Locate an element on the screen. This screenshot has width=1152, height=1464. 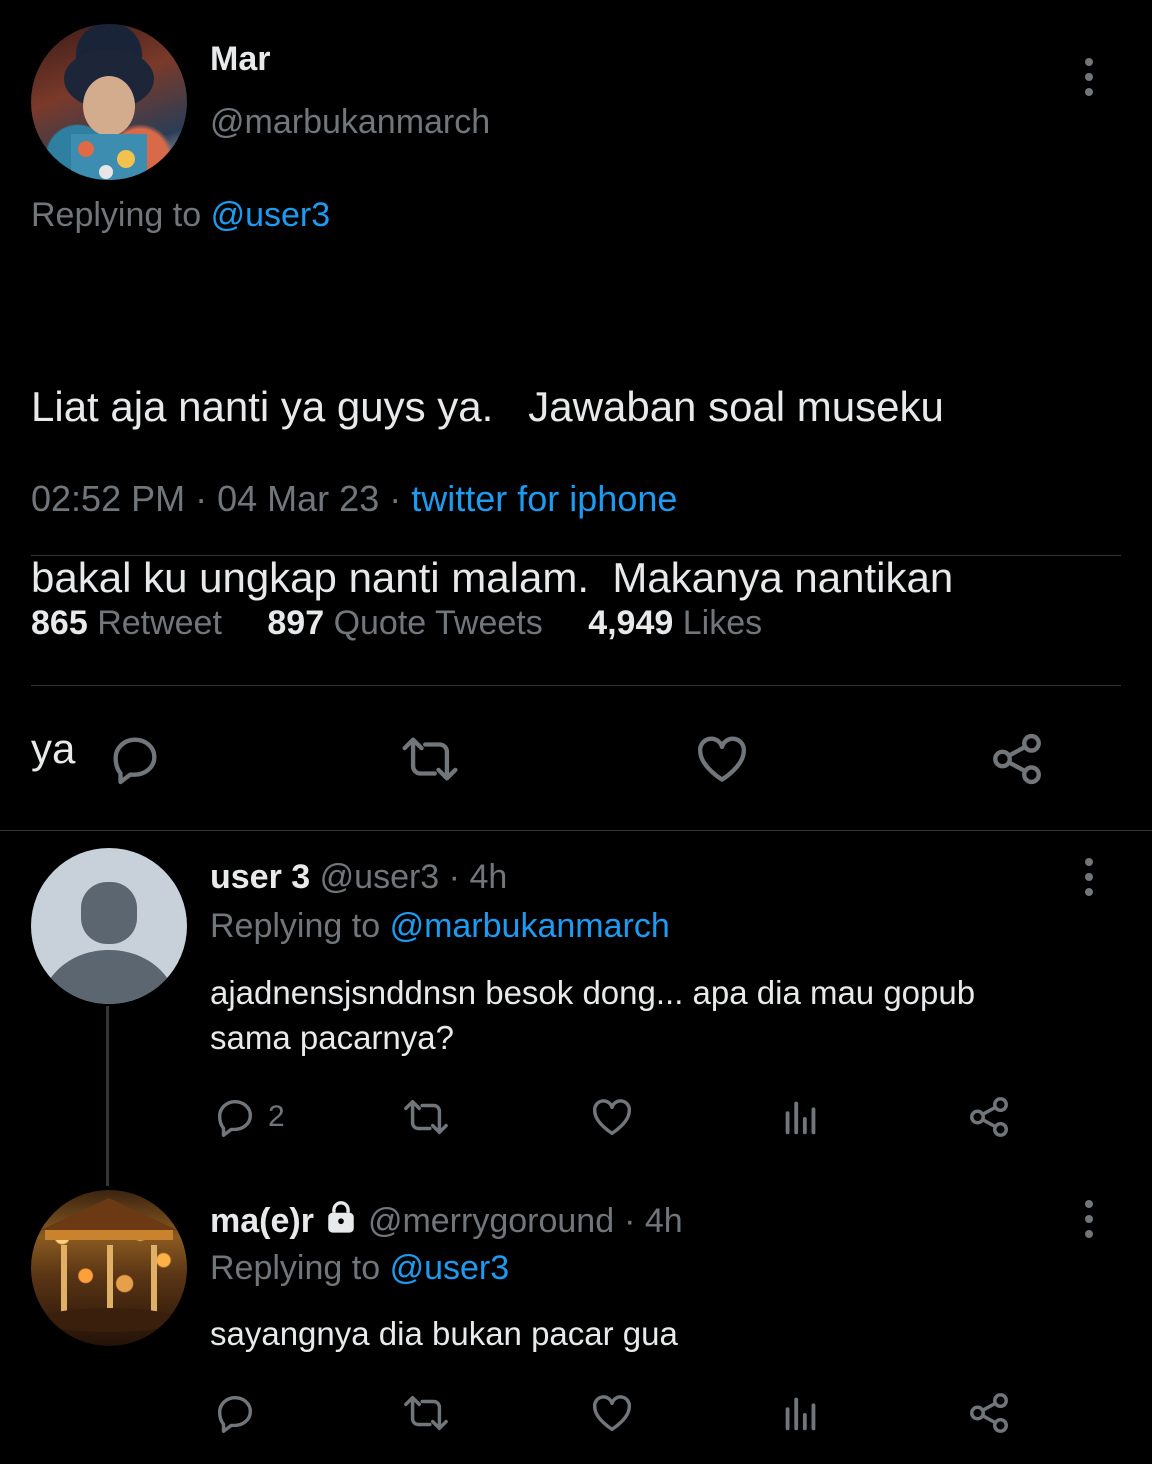
retweets-stat: 865 Retweet is located at coordinates (131, 623).